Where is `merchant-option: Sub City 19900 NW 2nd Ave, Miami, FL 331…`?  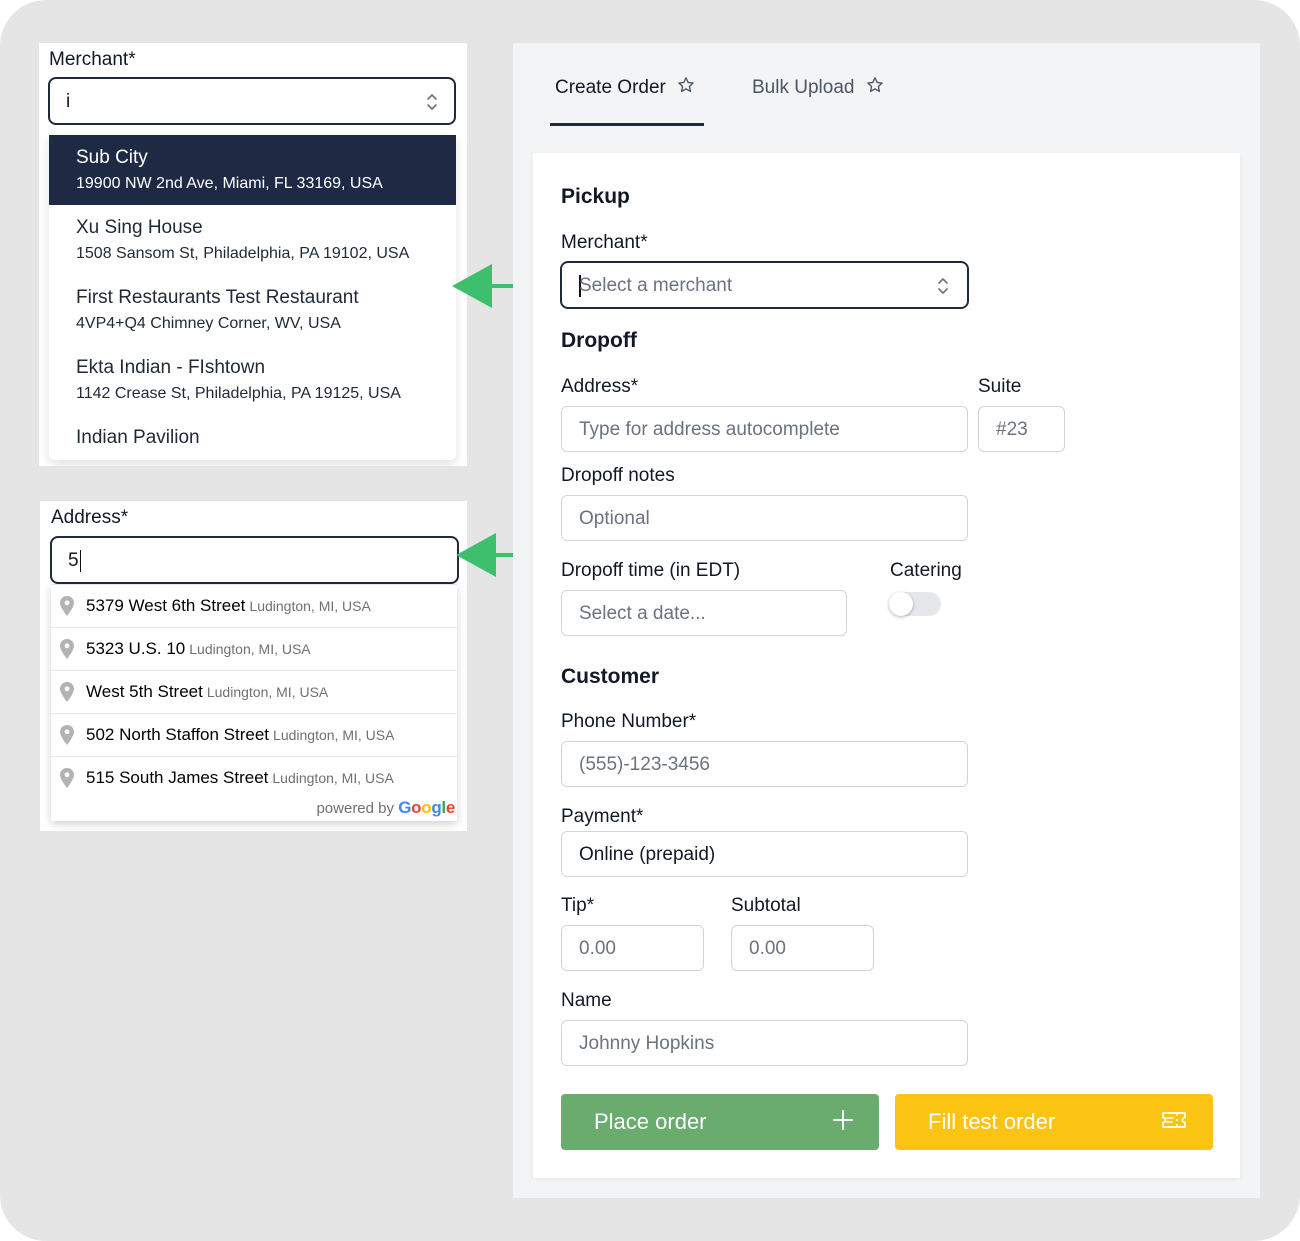 merchant-option: Sub City 19900 NW 2nd Ave, Miami, FL 331… is located at coordinates (252, 170).